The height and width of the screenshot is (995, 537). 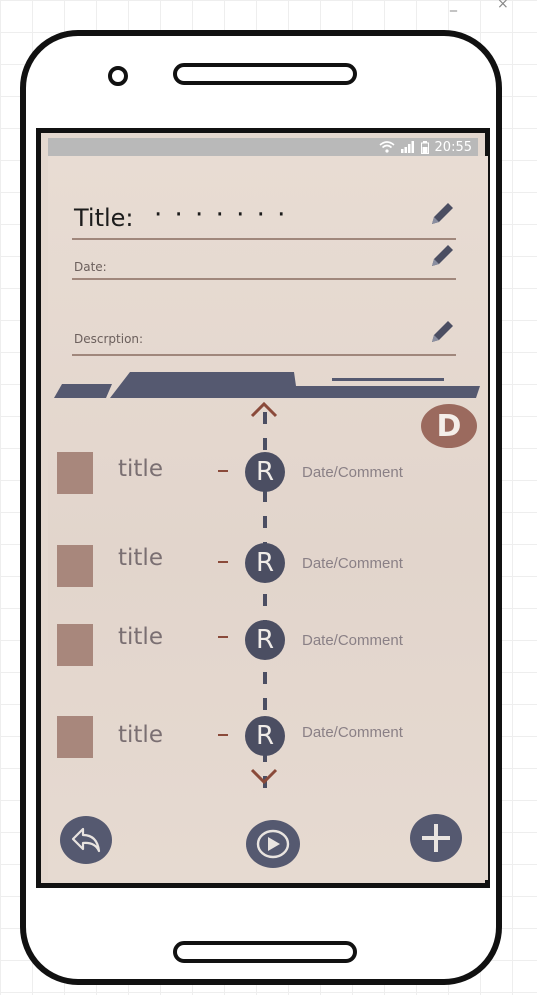 I want to click on title-field: Title: · · · · · · ·, so click(x=264, y=218).